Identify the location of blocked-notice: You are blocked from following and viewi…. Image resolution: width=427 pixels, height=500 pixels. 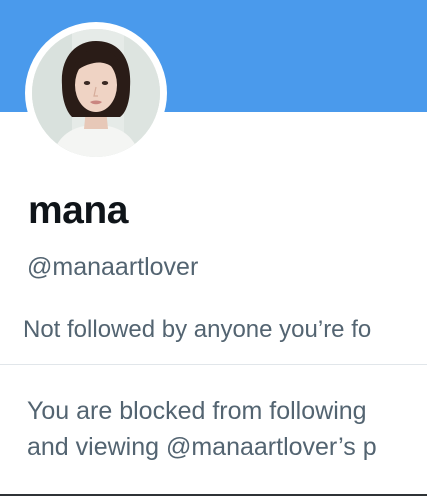
(227, 429).